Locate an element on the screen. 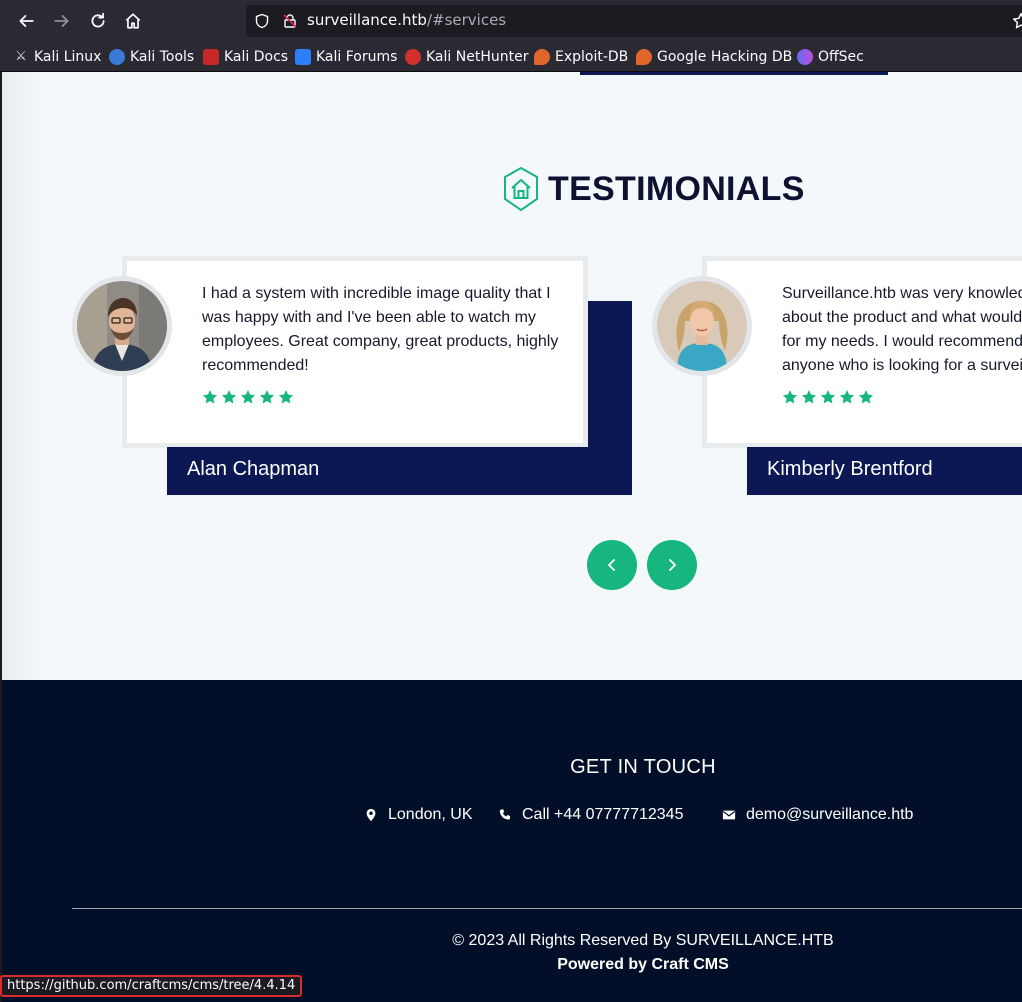 Image resolution: width=1022 pixels, height=1002 pixels. home-icon is located at coordinates (133, 21).